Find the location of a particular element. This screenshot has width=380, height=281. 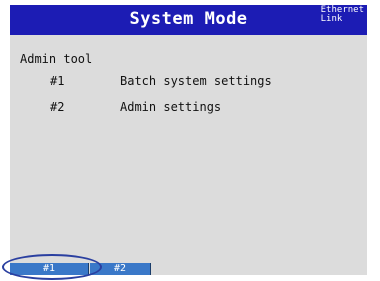

ethernet-status: Ethernet Link is located at coordinates (342, 15).